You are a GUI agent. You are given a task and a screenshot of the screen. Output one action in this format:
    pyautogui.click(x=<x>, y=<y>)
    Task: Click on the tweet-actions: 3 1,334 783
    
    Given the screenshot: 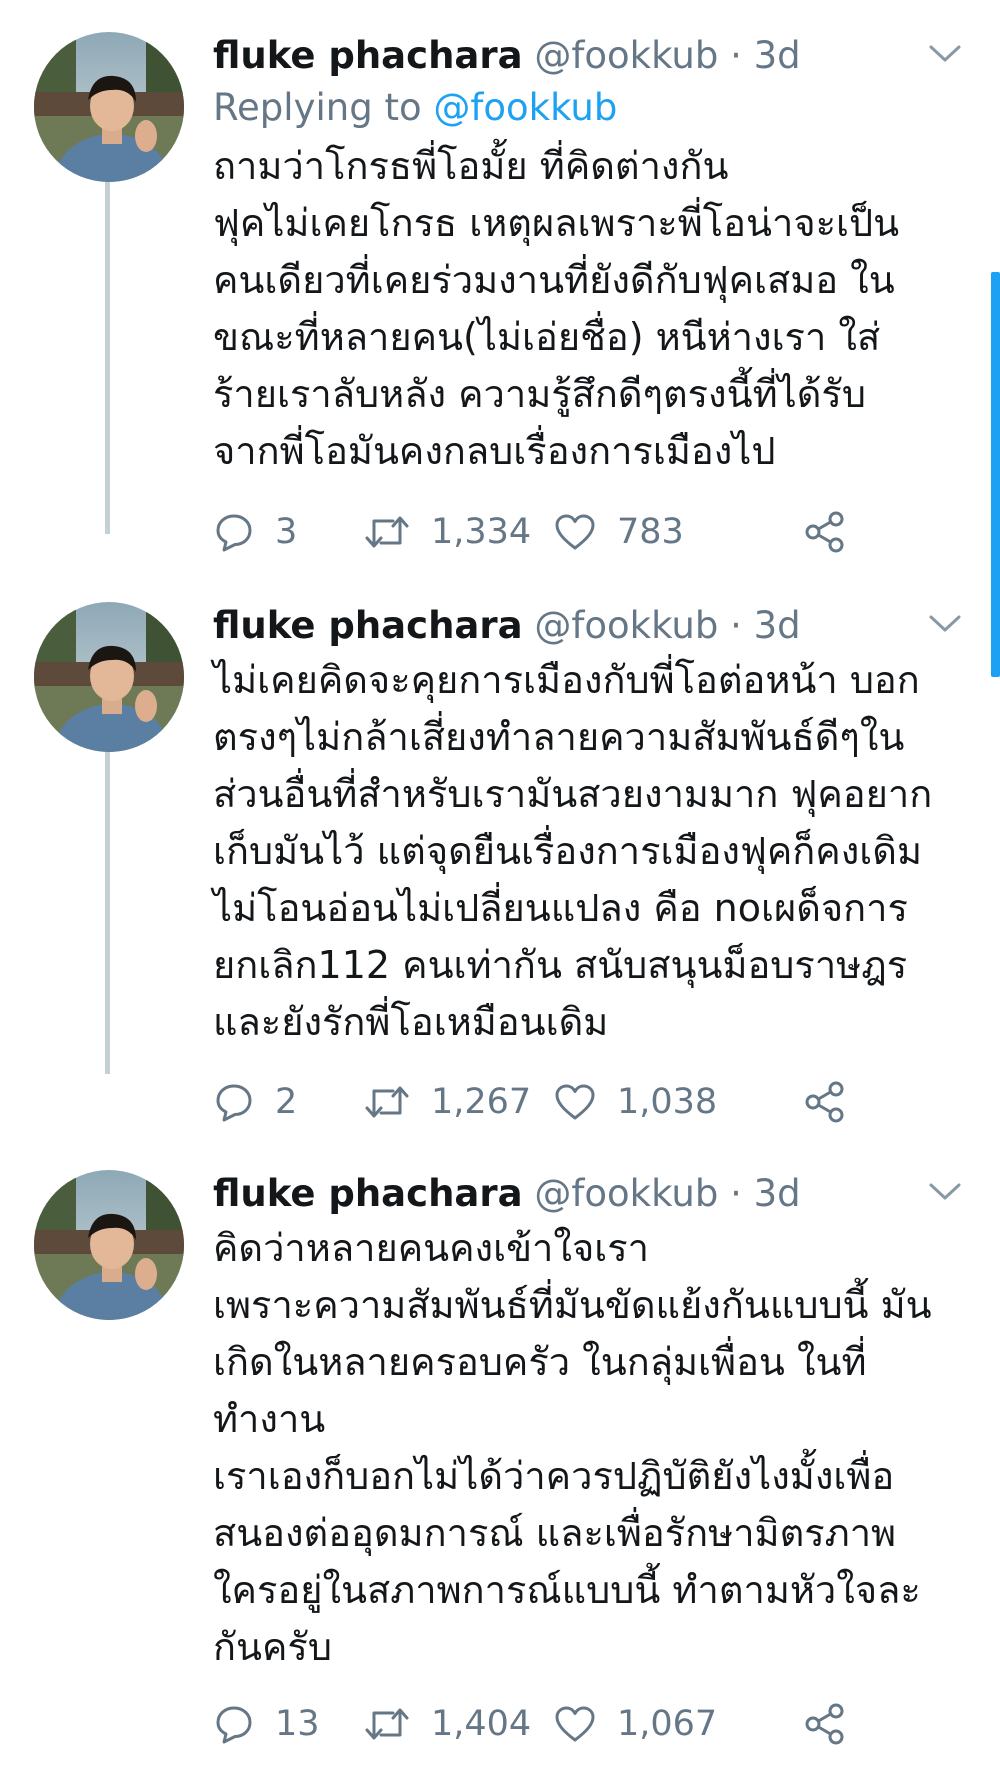 What is the action you would take?
    pyautogui.click(x=593, y=532)
    